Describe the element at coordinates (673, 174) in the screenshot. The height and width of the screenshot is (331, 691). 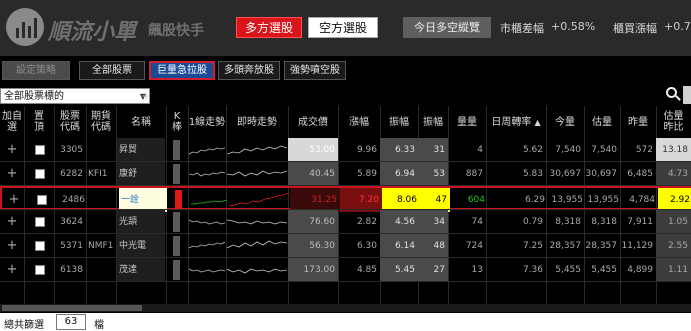
I see `est-ratio-cell: 4.73` at that location.